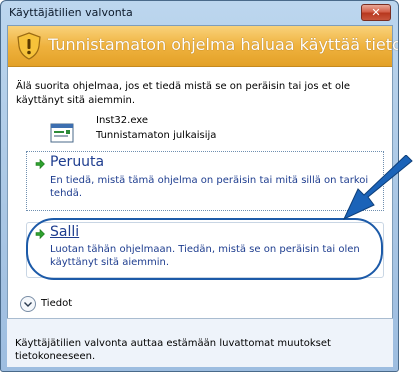 This screenshot has width=414, height=375. I want to click on pointer-arrow-icon, so click(377, 188).